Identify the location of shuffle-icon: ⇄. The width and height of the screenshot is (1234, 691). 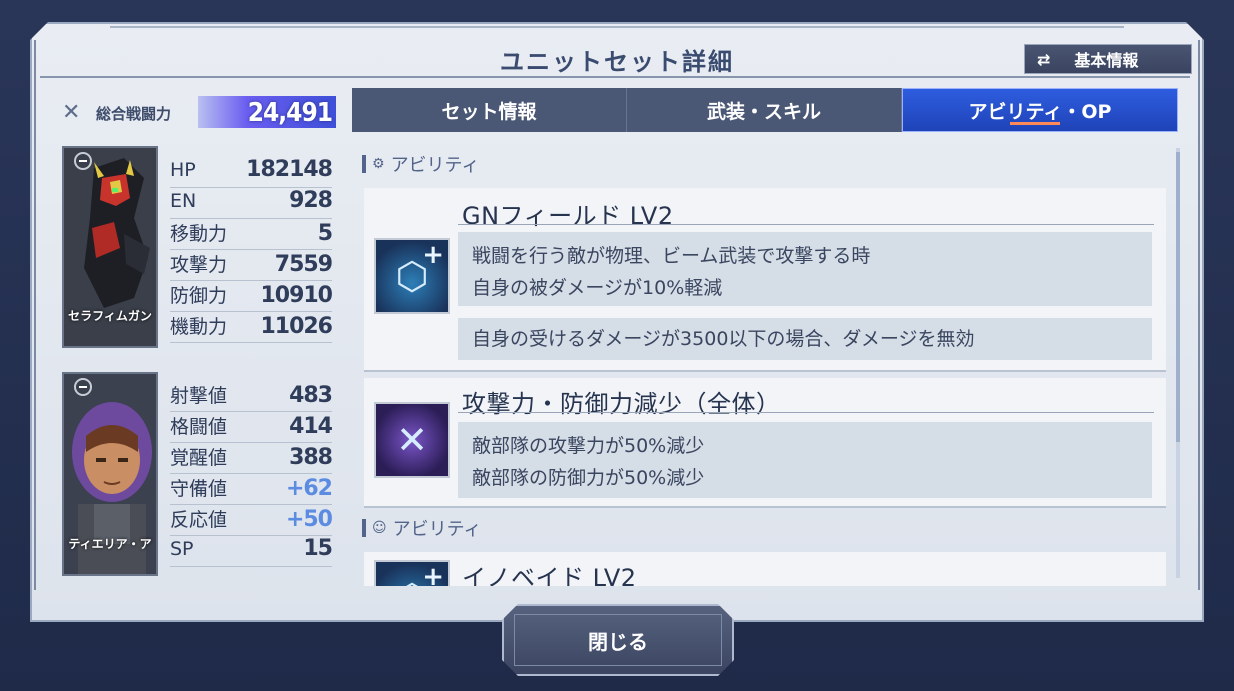
(1044, 59).